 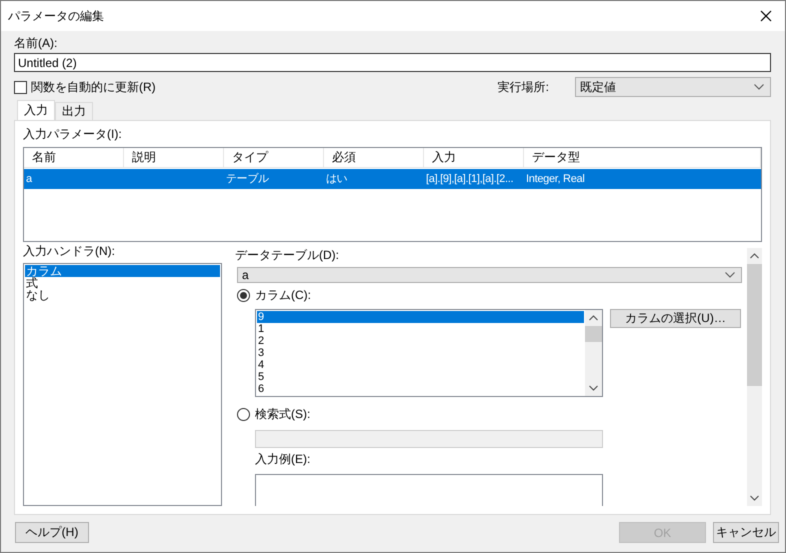 I want to click on table-cell: a, so click(x=29, y=179).